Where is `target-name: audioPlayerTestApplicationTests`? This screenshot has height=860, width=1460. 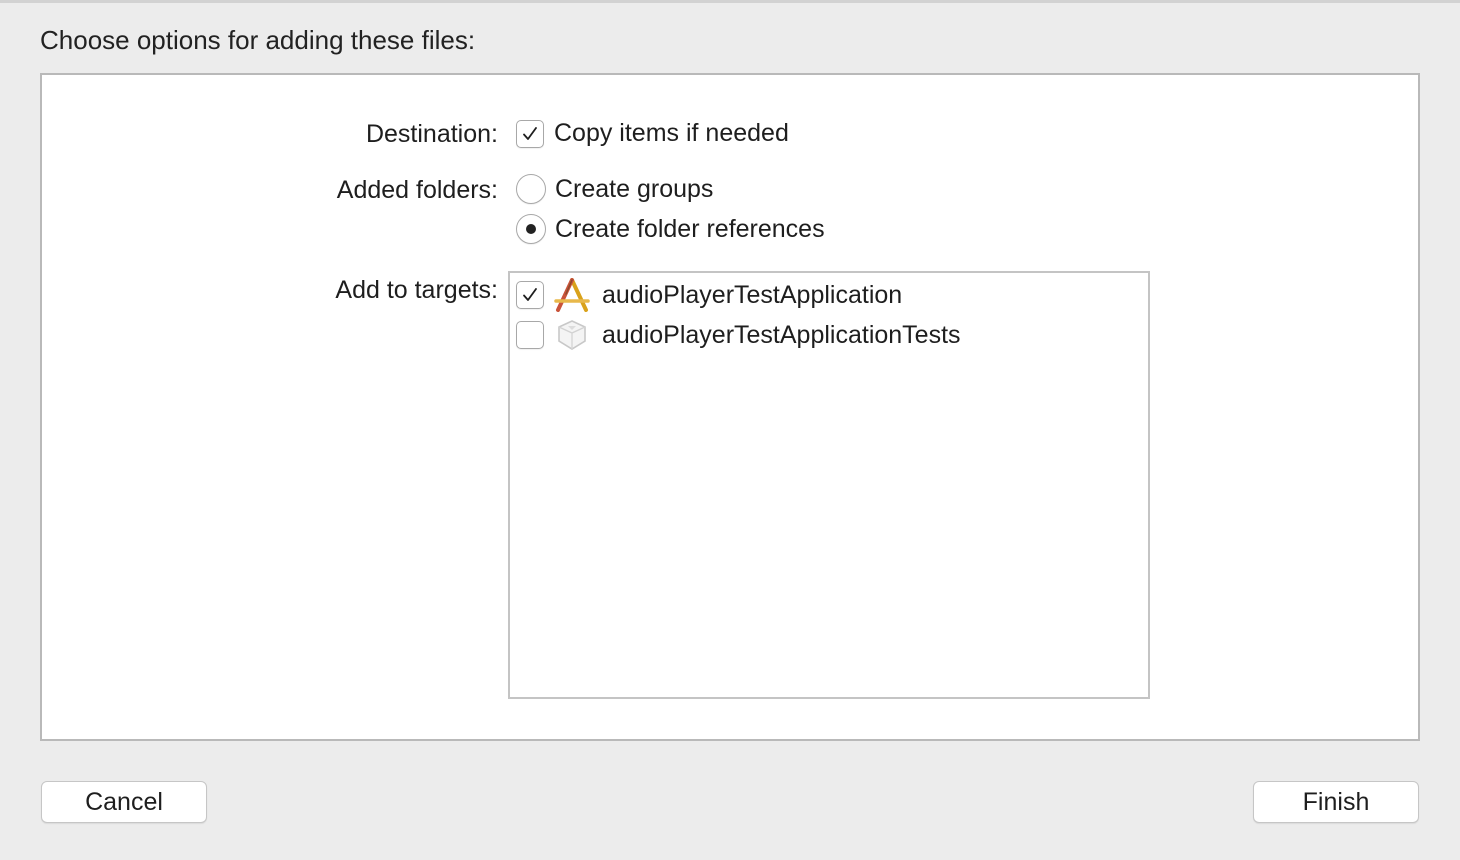
target-name: audioPlayerTestApplicationTests is located at coordinates (781, 334).